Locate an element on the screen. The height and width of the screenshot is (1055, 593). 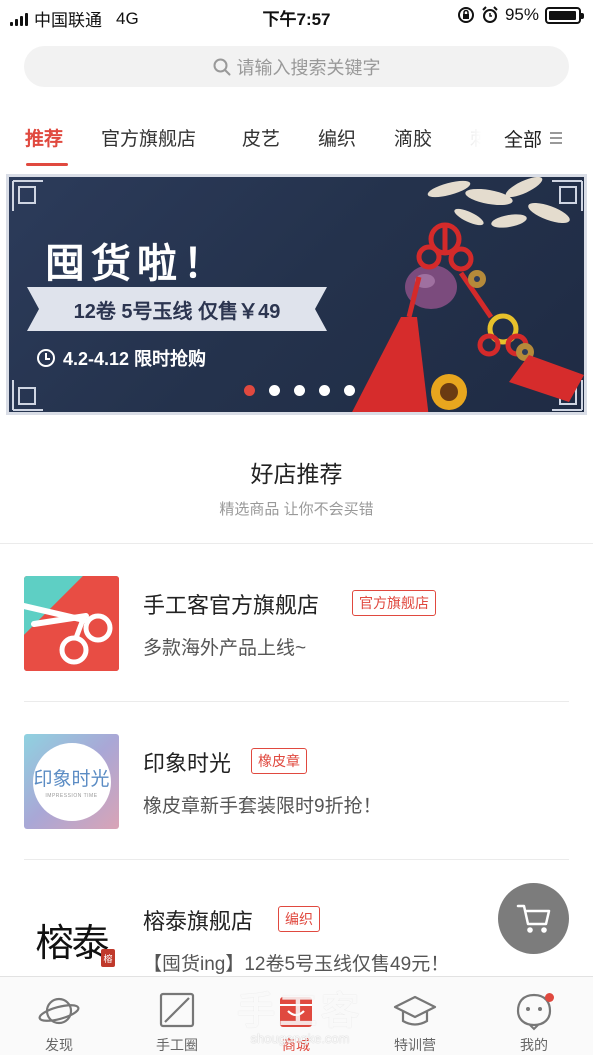
planet-icon is located at coordinates (59, 1011).